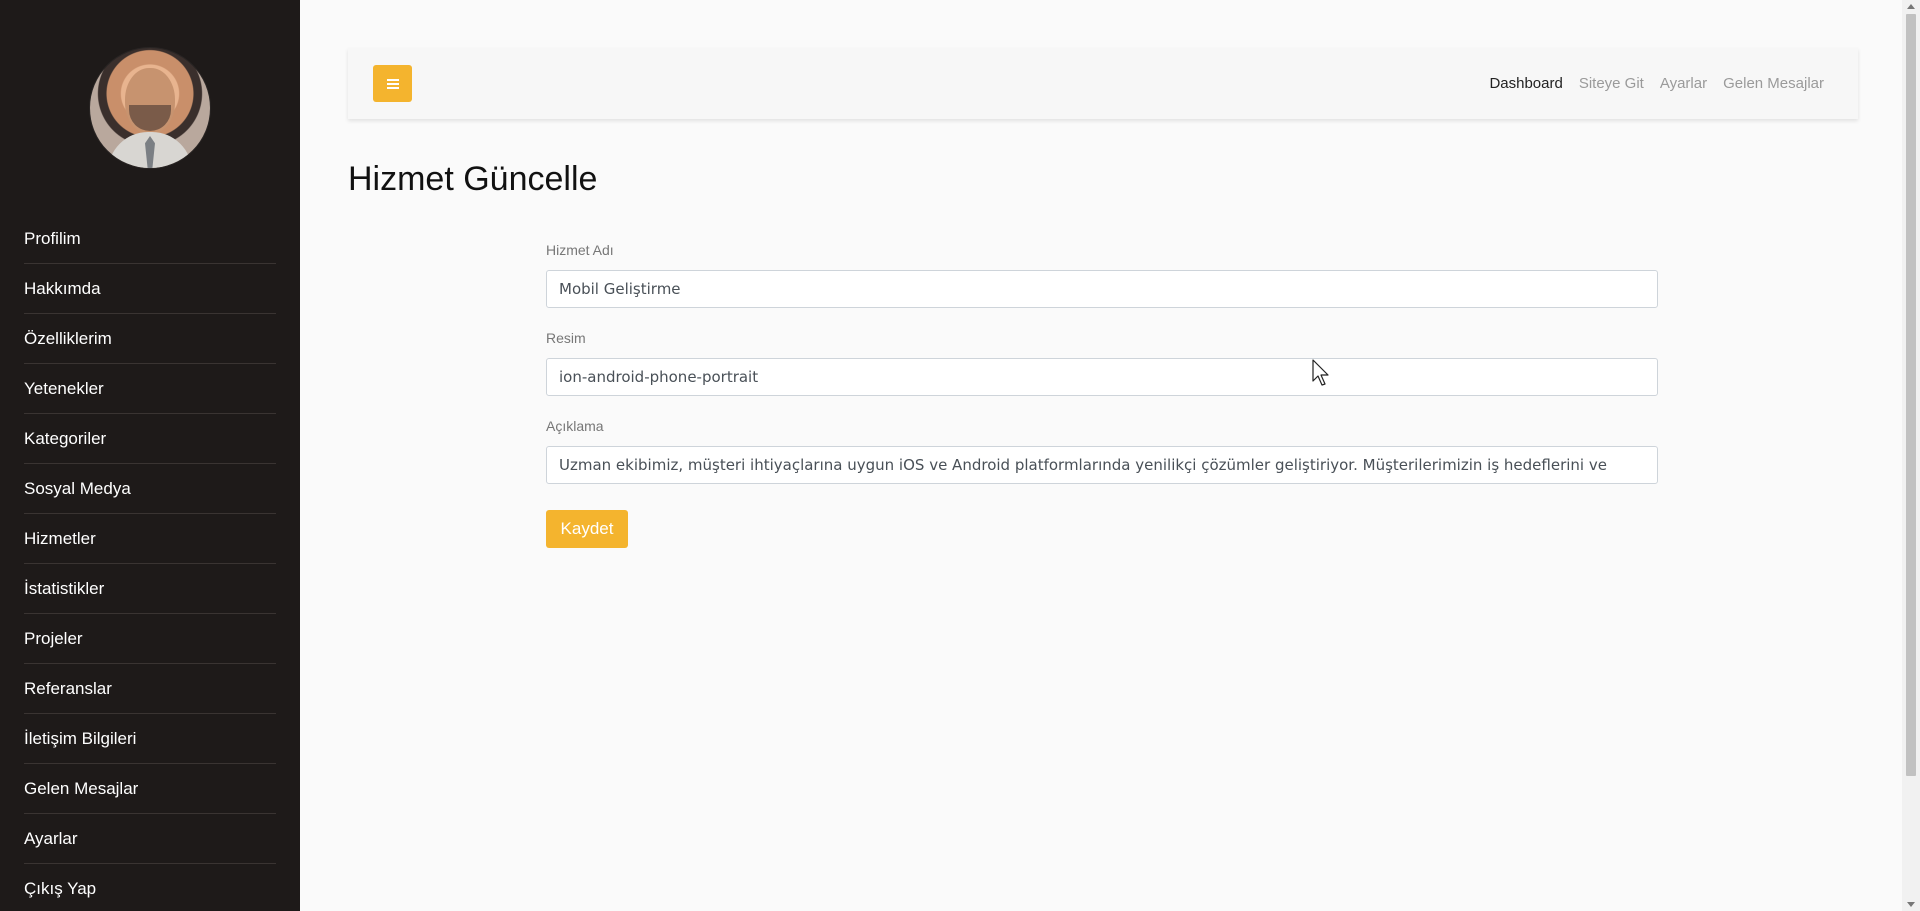 The width and height of the screenshot is (1920, 911). Describe the element at coordinates (150, 689) in the screenshot. I see `sidebar-item-referanslar: Referanslar` at that location.